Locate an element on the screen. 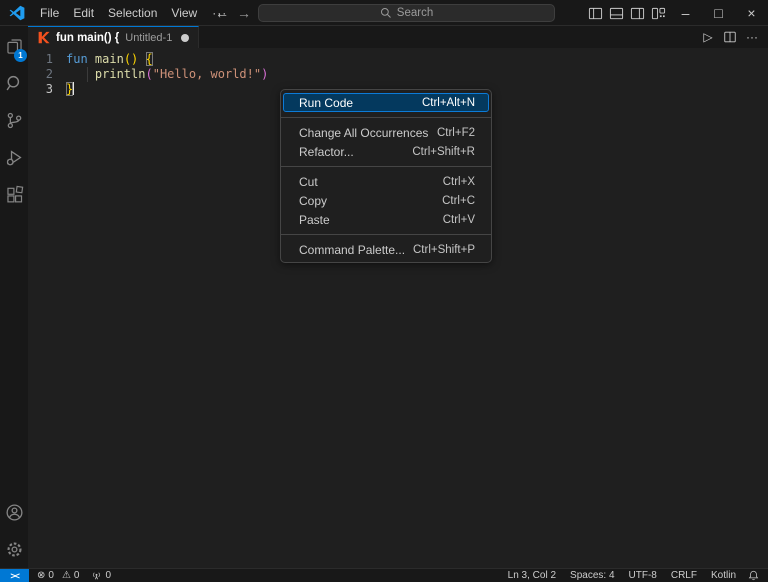 Image resolution: width=768 pixels, height=582 pixels. text-cursor is located at coordinates (74, 88).